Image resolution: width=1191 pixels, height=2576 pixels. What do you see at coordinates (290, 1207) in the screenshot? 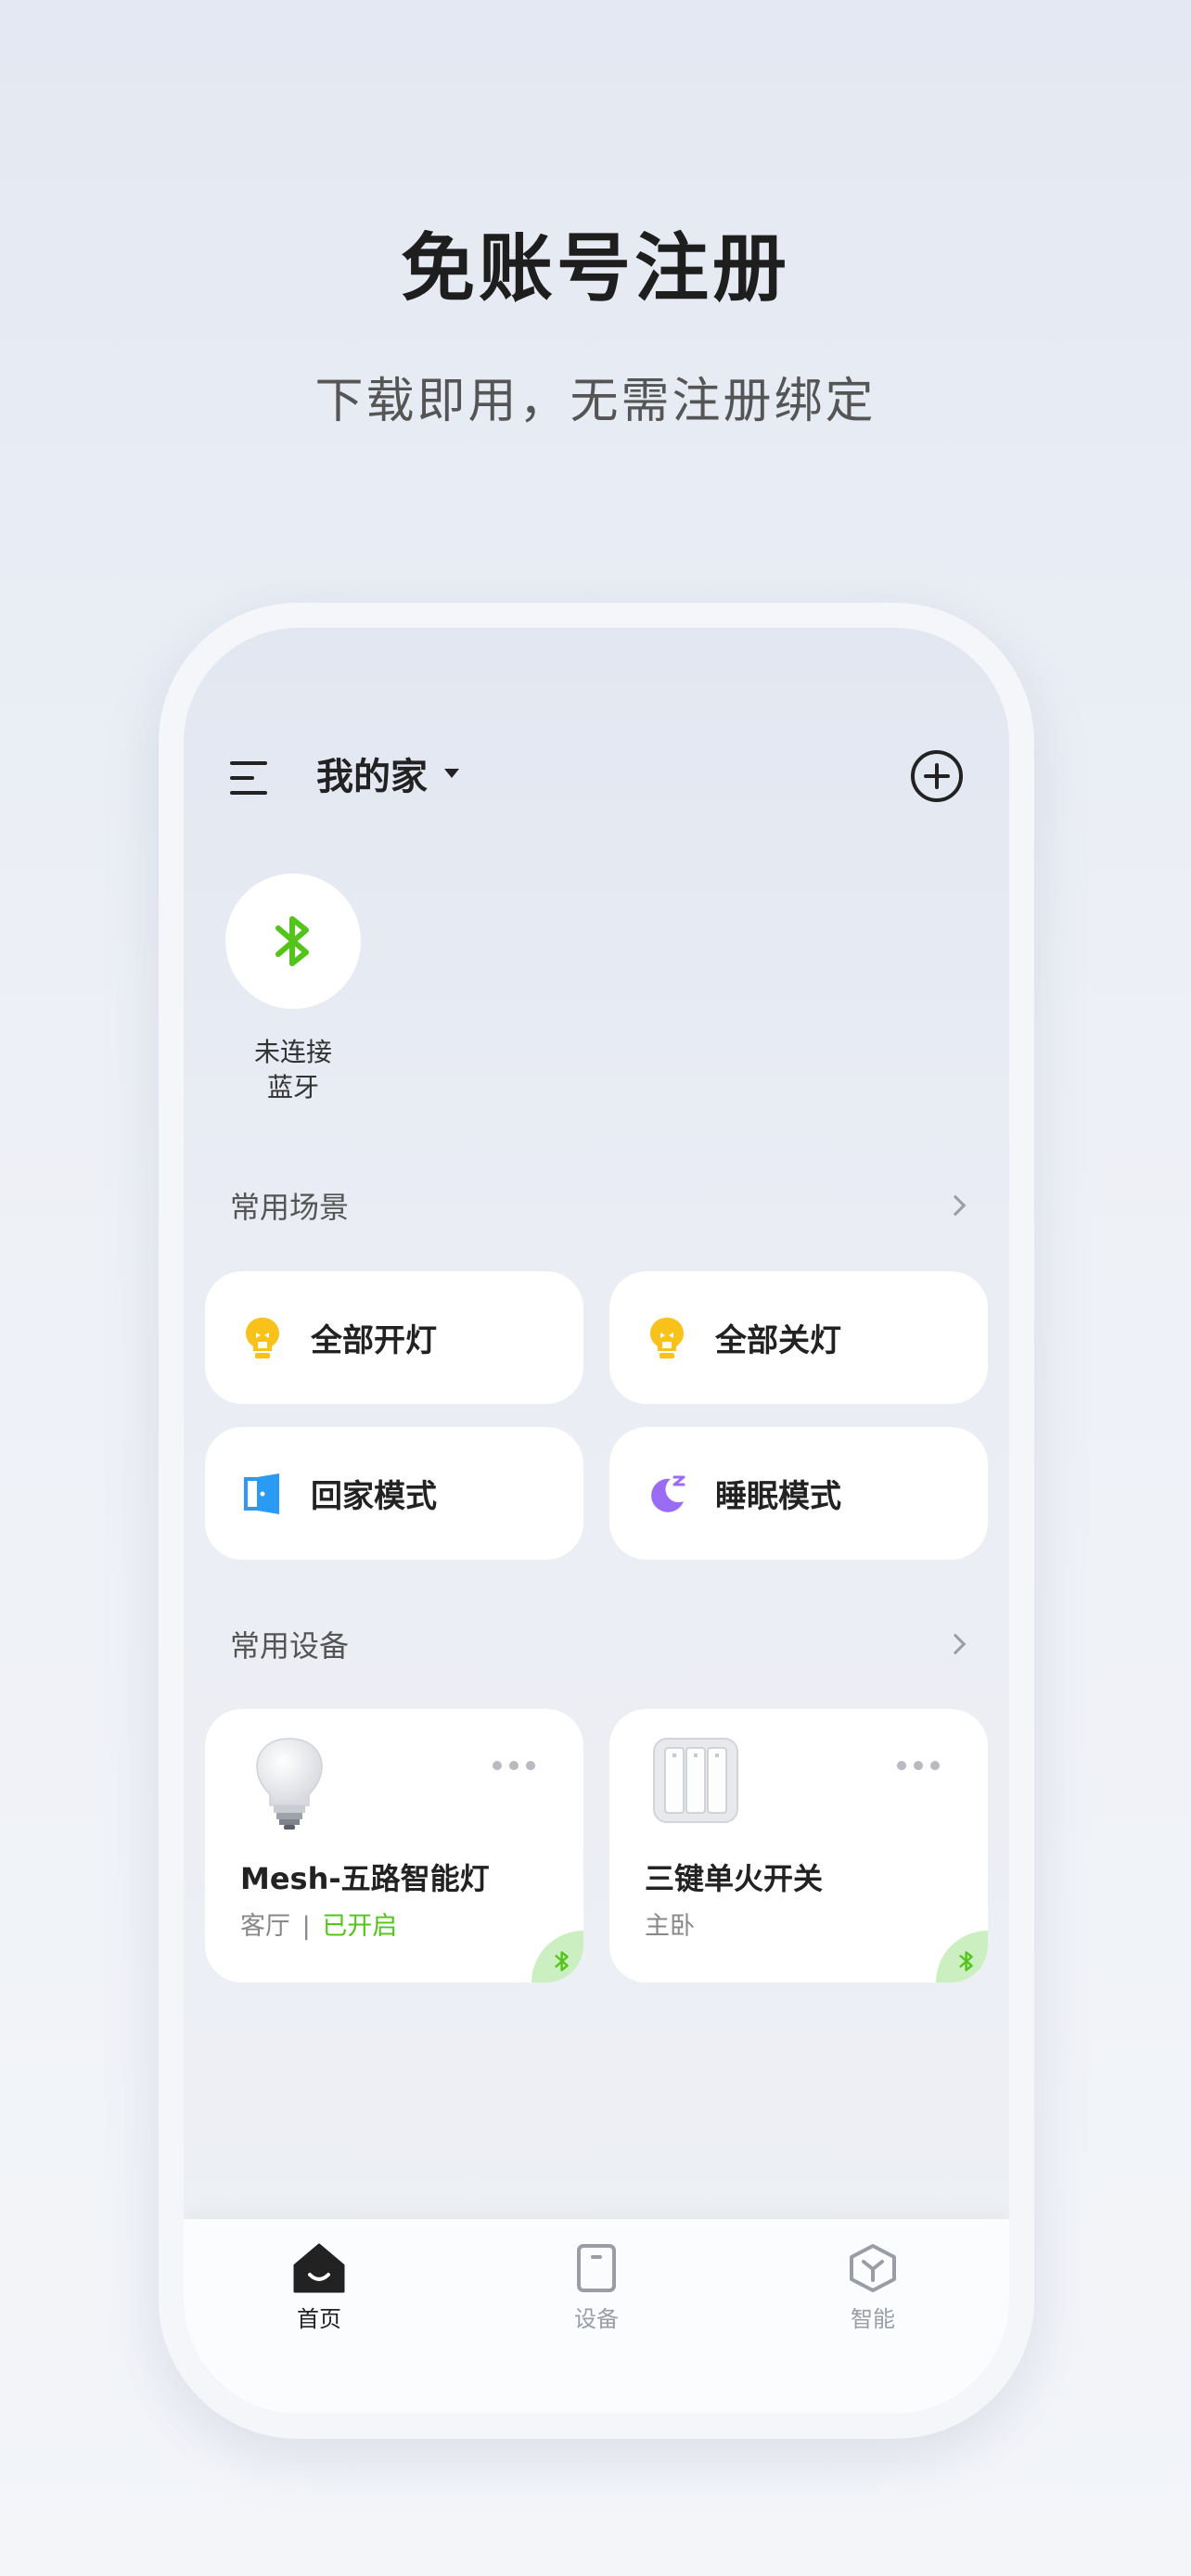
I see `scenes-title: 常用场景` at bounding box center [290, 1207].